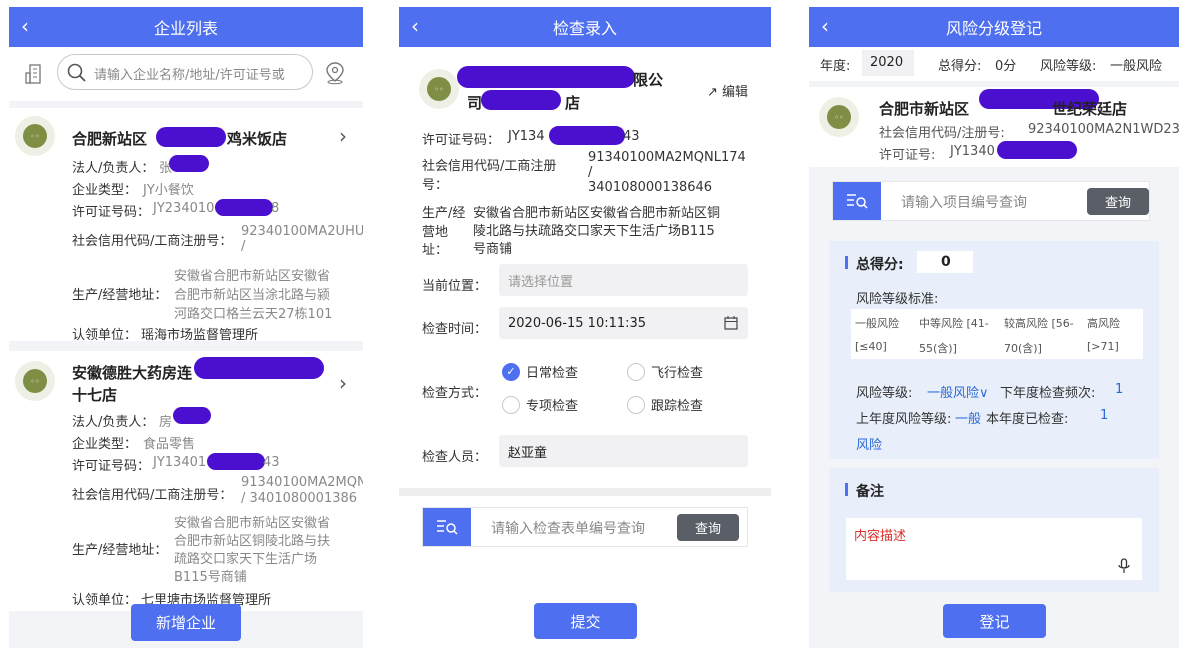 This screenshot has height=653, width=1197. I want to click on standard-range: [>71], so click(1103, 346).